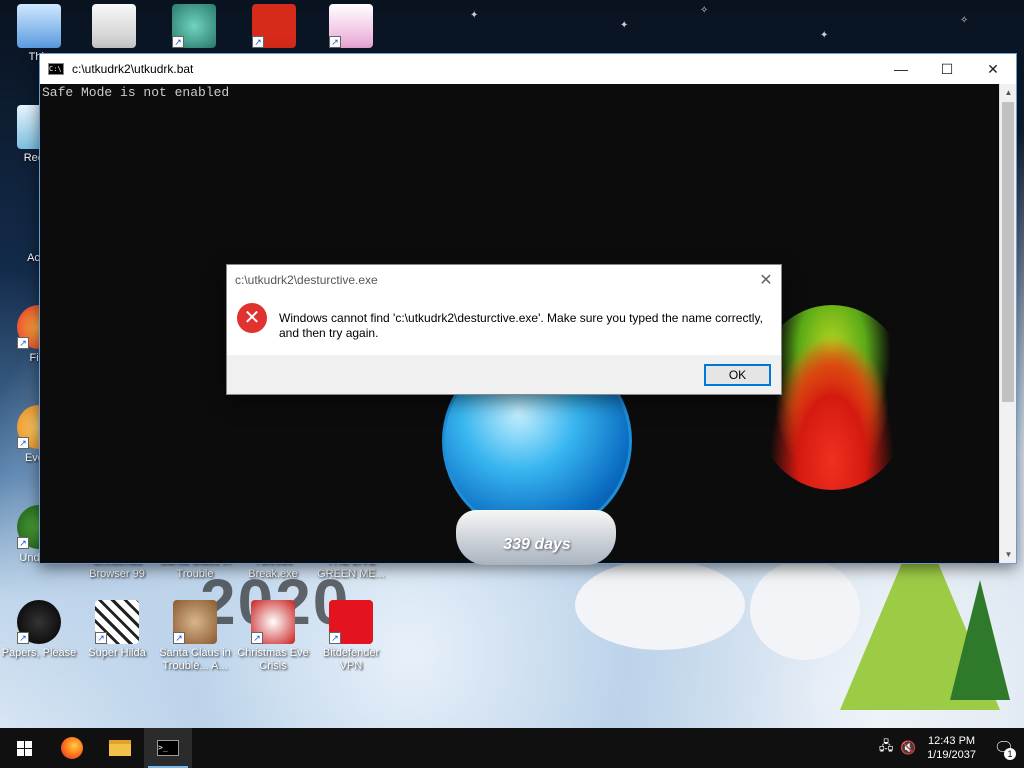  What do you see at coordinates (273, 622) in the screenshot?
I see `santa-face-icon: ↗` at bounding box center [273, 622].